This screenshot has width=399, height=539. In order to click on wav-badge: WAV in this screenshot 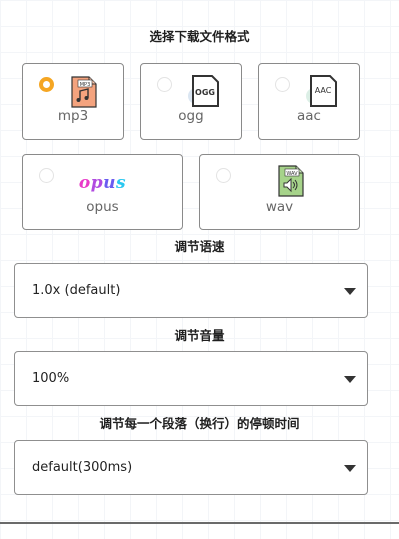, I will do `click(292, 174)`.